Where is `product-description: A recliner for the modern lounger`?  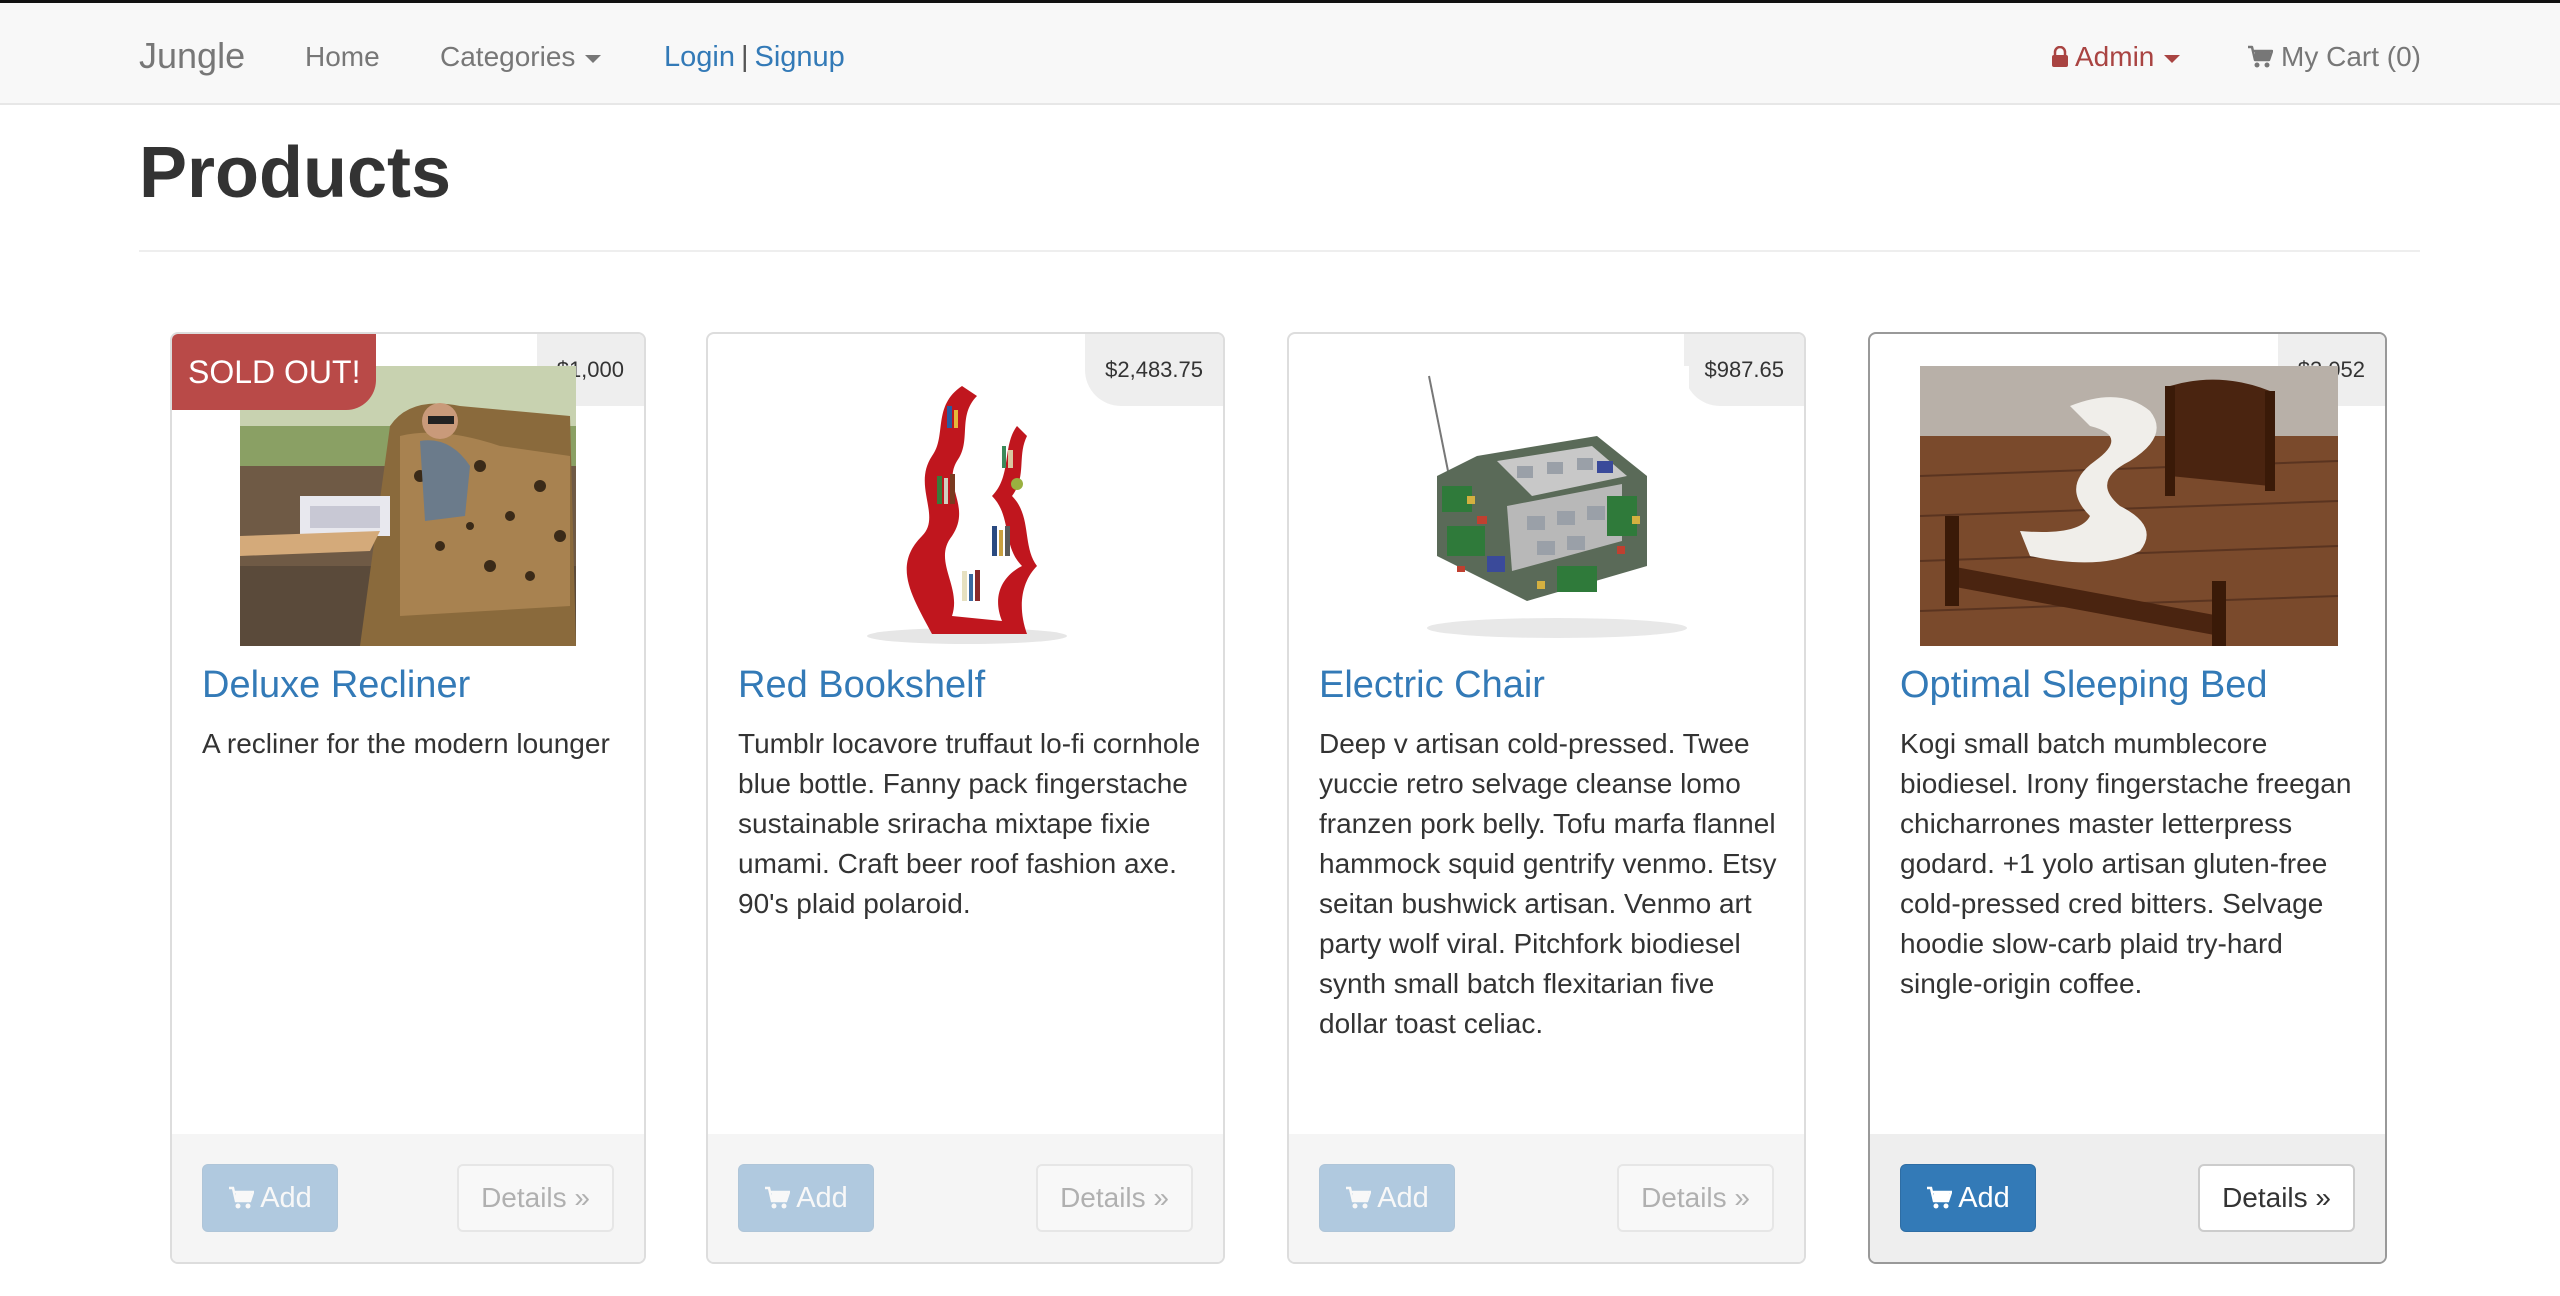 product-description: A recliner for the modern lounger is located at coordinates (406, 743).